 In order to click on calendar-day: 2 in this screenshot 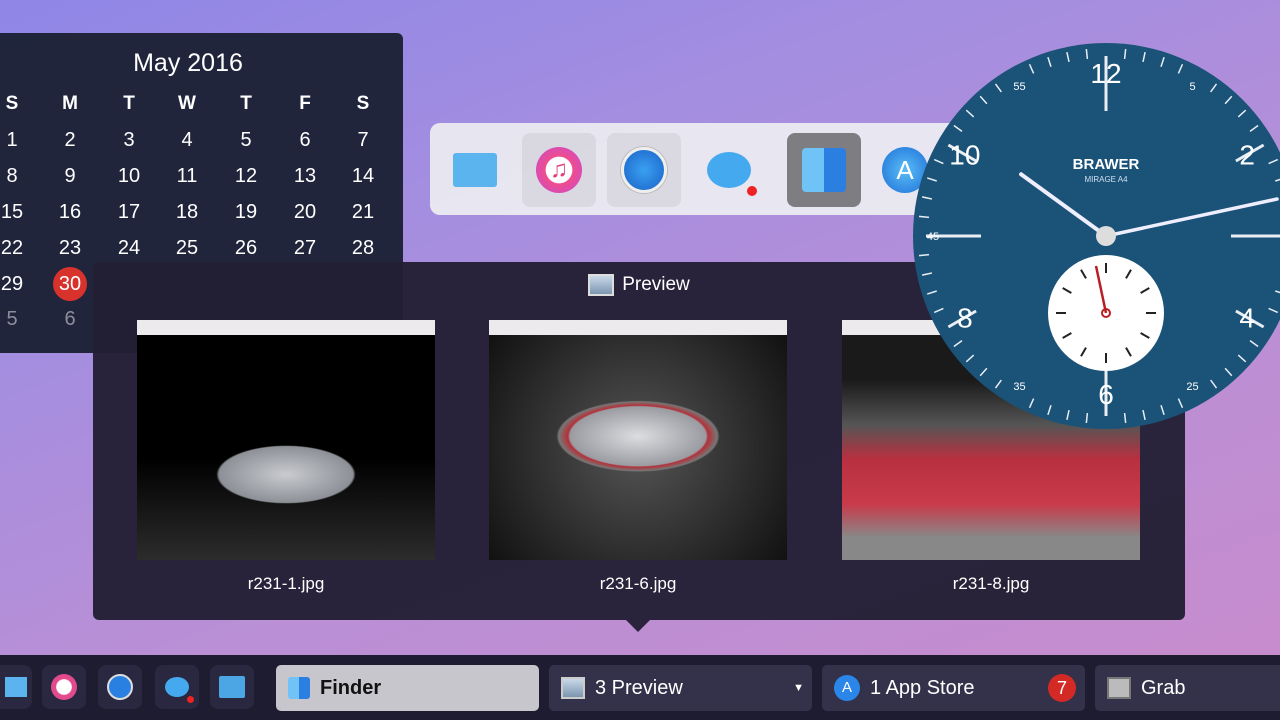, I will do `click(70, 140)`.